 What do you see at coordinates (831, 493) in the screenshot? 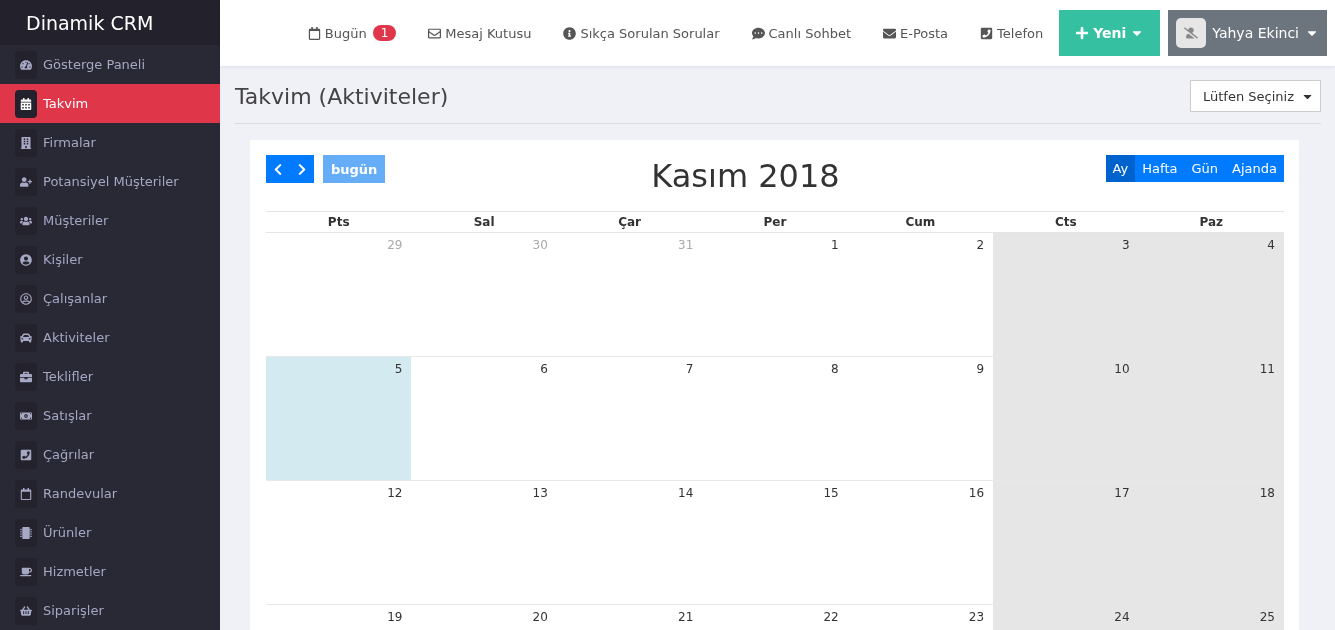
I see `day-number: 15` at bounding box center [831, 493].